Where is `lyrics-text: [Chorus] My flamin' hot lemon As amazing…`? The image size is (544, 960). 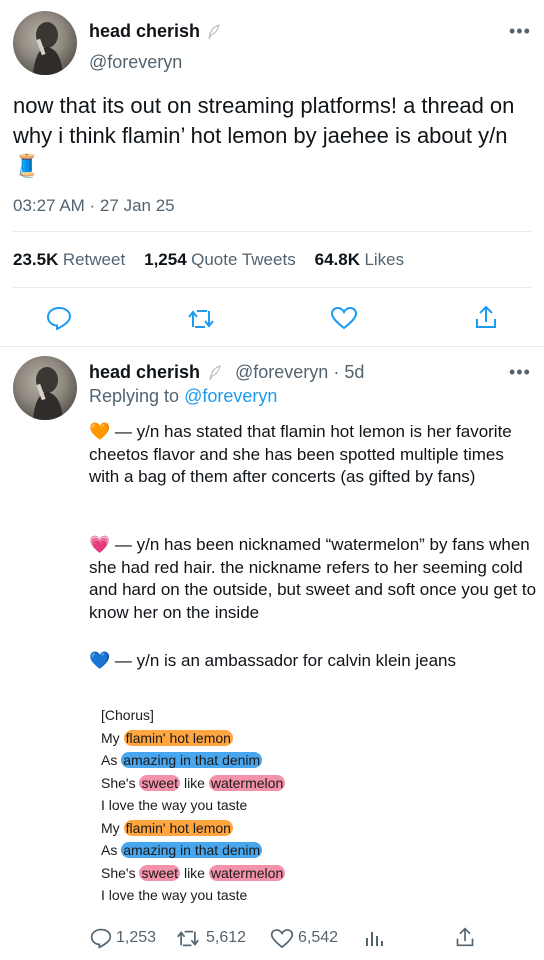
lyrics-text: [Chorus] My flamin' hot lemon As amazing… is located at coordinates (193, 805).